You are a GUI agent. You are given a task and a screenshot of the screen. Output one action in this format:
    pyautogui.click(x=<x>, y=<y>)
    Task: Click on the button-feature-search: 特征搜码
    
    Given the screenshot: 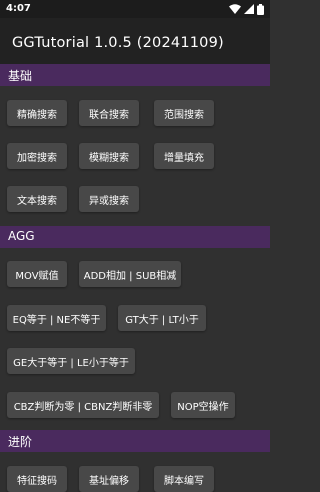 What is the action you would take?
    pyautogui.click(x=37, y=479)
    